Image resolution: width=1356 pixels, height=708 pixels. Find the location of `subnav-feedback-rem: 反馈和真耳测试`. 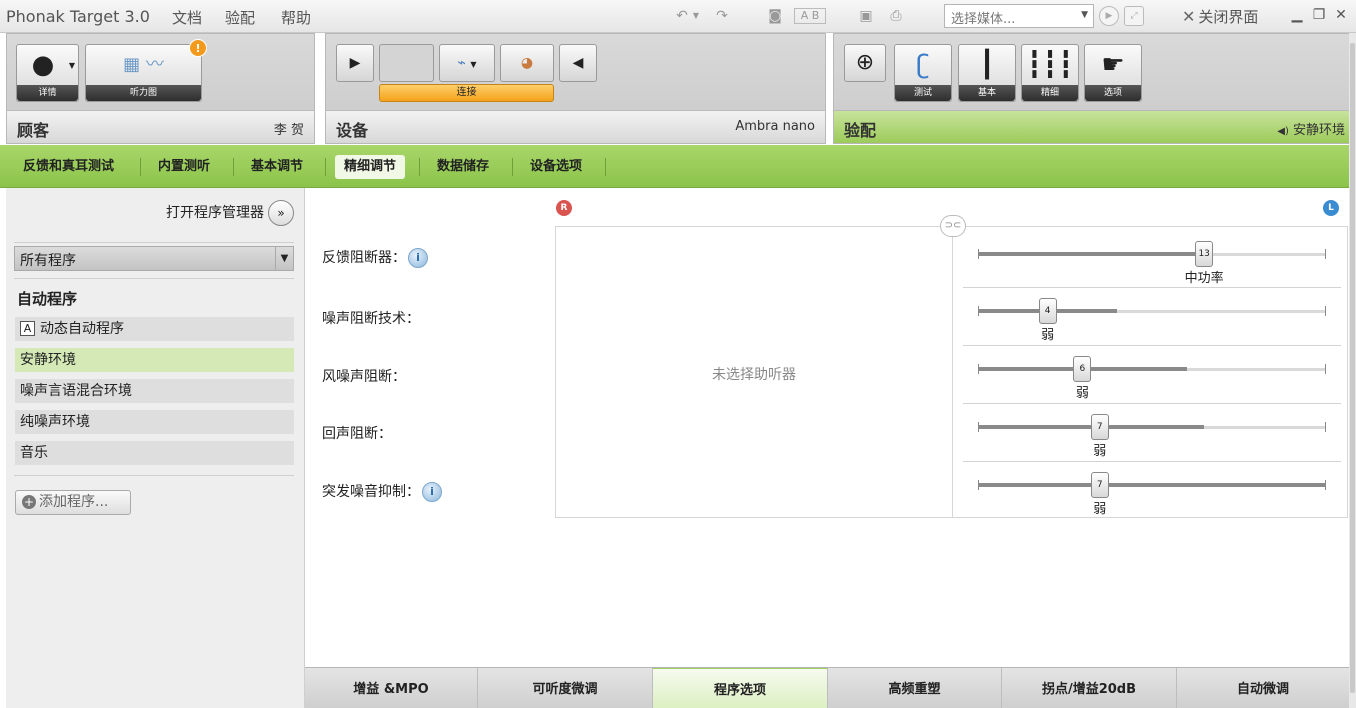

subnav-feedback-rem: 反馈和真耳测试 is located at coordinates (68, 167).